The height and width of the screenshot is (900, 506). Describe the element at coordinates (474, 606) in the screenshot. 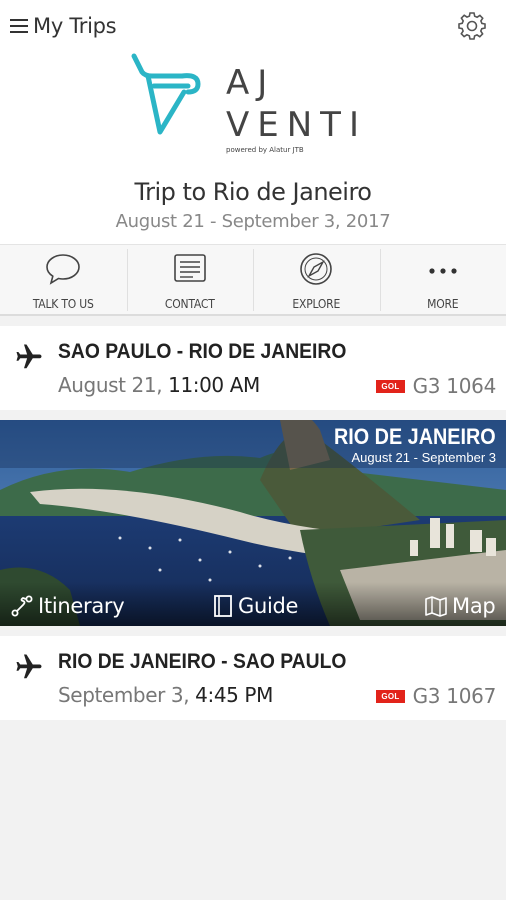

I see `map-label: Map` at that location.